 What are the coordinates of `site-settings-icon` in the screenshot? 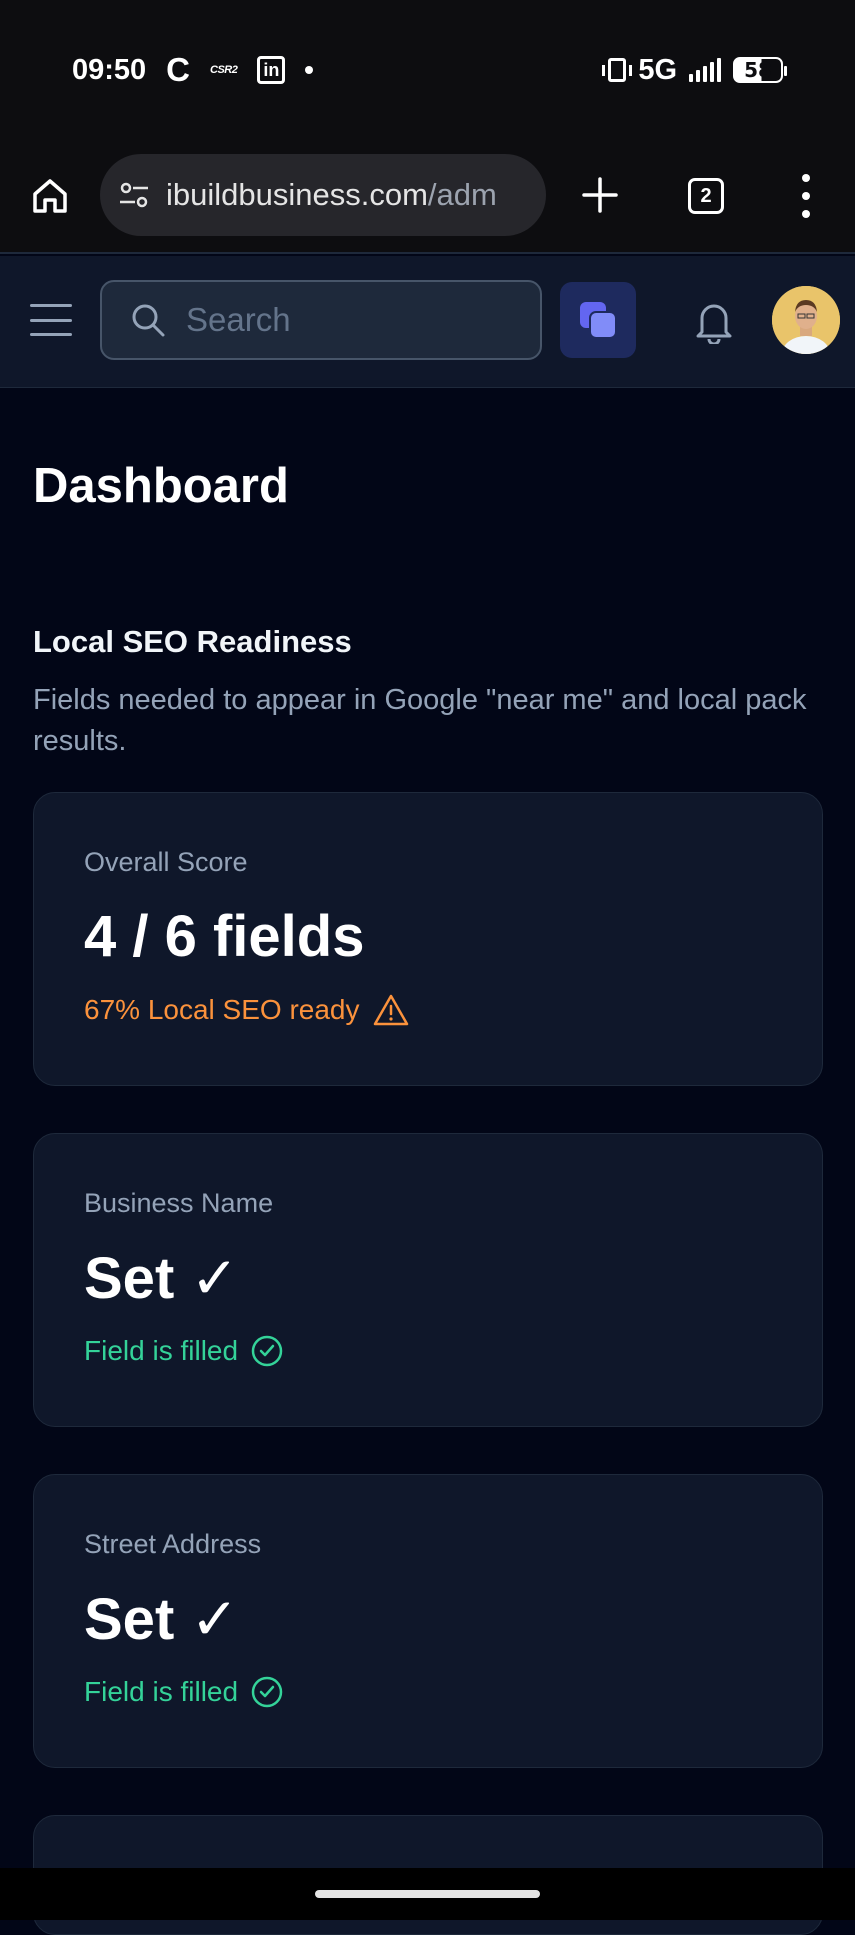 It's located at (134, 195).